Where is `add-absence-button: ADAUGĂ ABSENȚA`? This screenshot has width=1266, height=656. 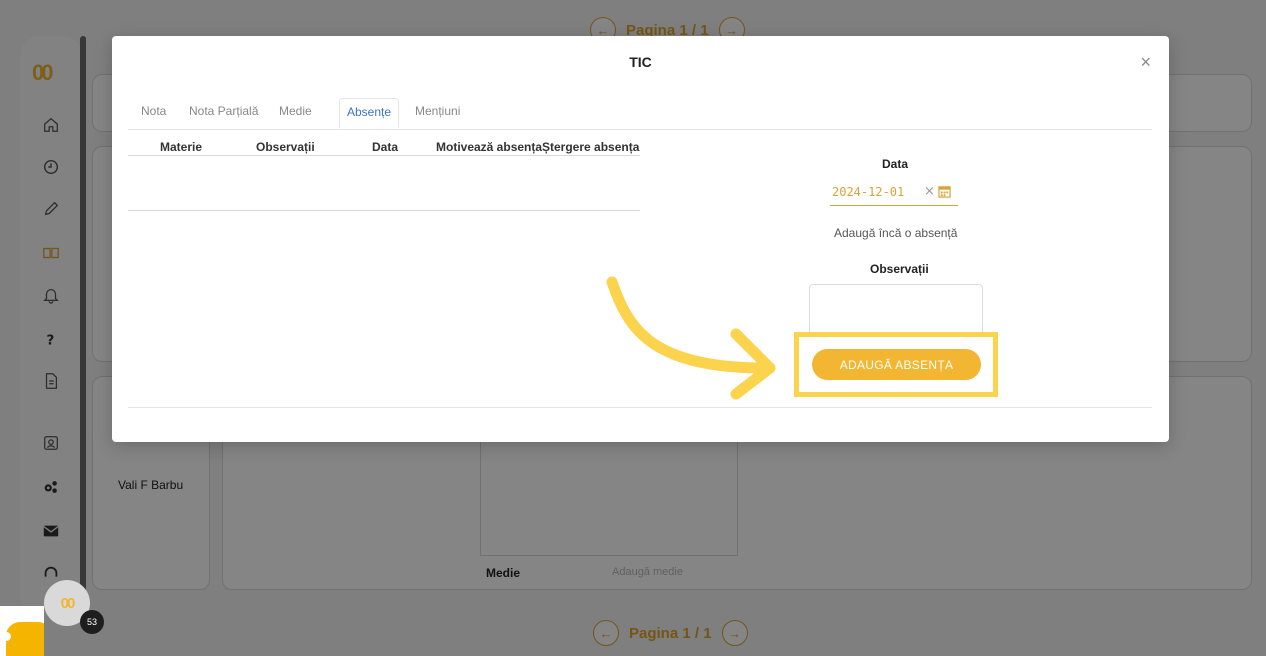 add-absence-button: ADAUGĂ ABSENȚA is located at coordinates (896, 364).